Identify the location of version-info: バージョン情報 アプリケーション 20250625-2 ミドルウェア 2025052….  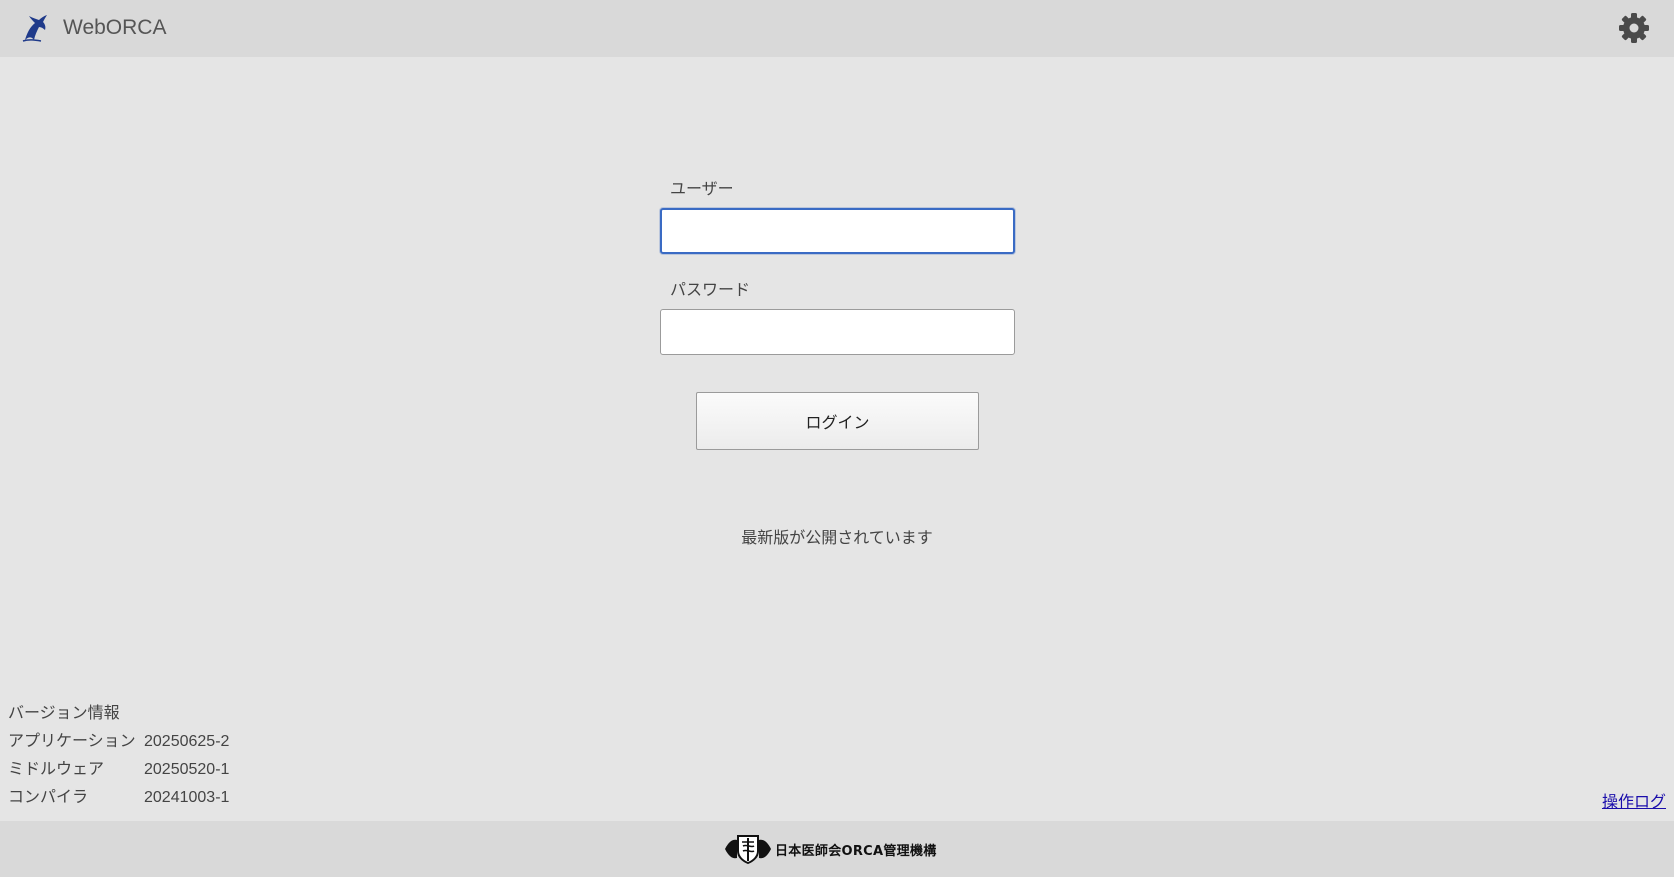
(118, 759).